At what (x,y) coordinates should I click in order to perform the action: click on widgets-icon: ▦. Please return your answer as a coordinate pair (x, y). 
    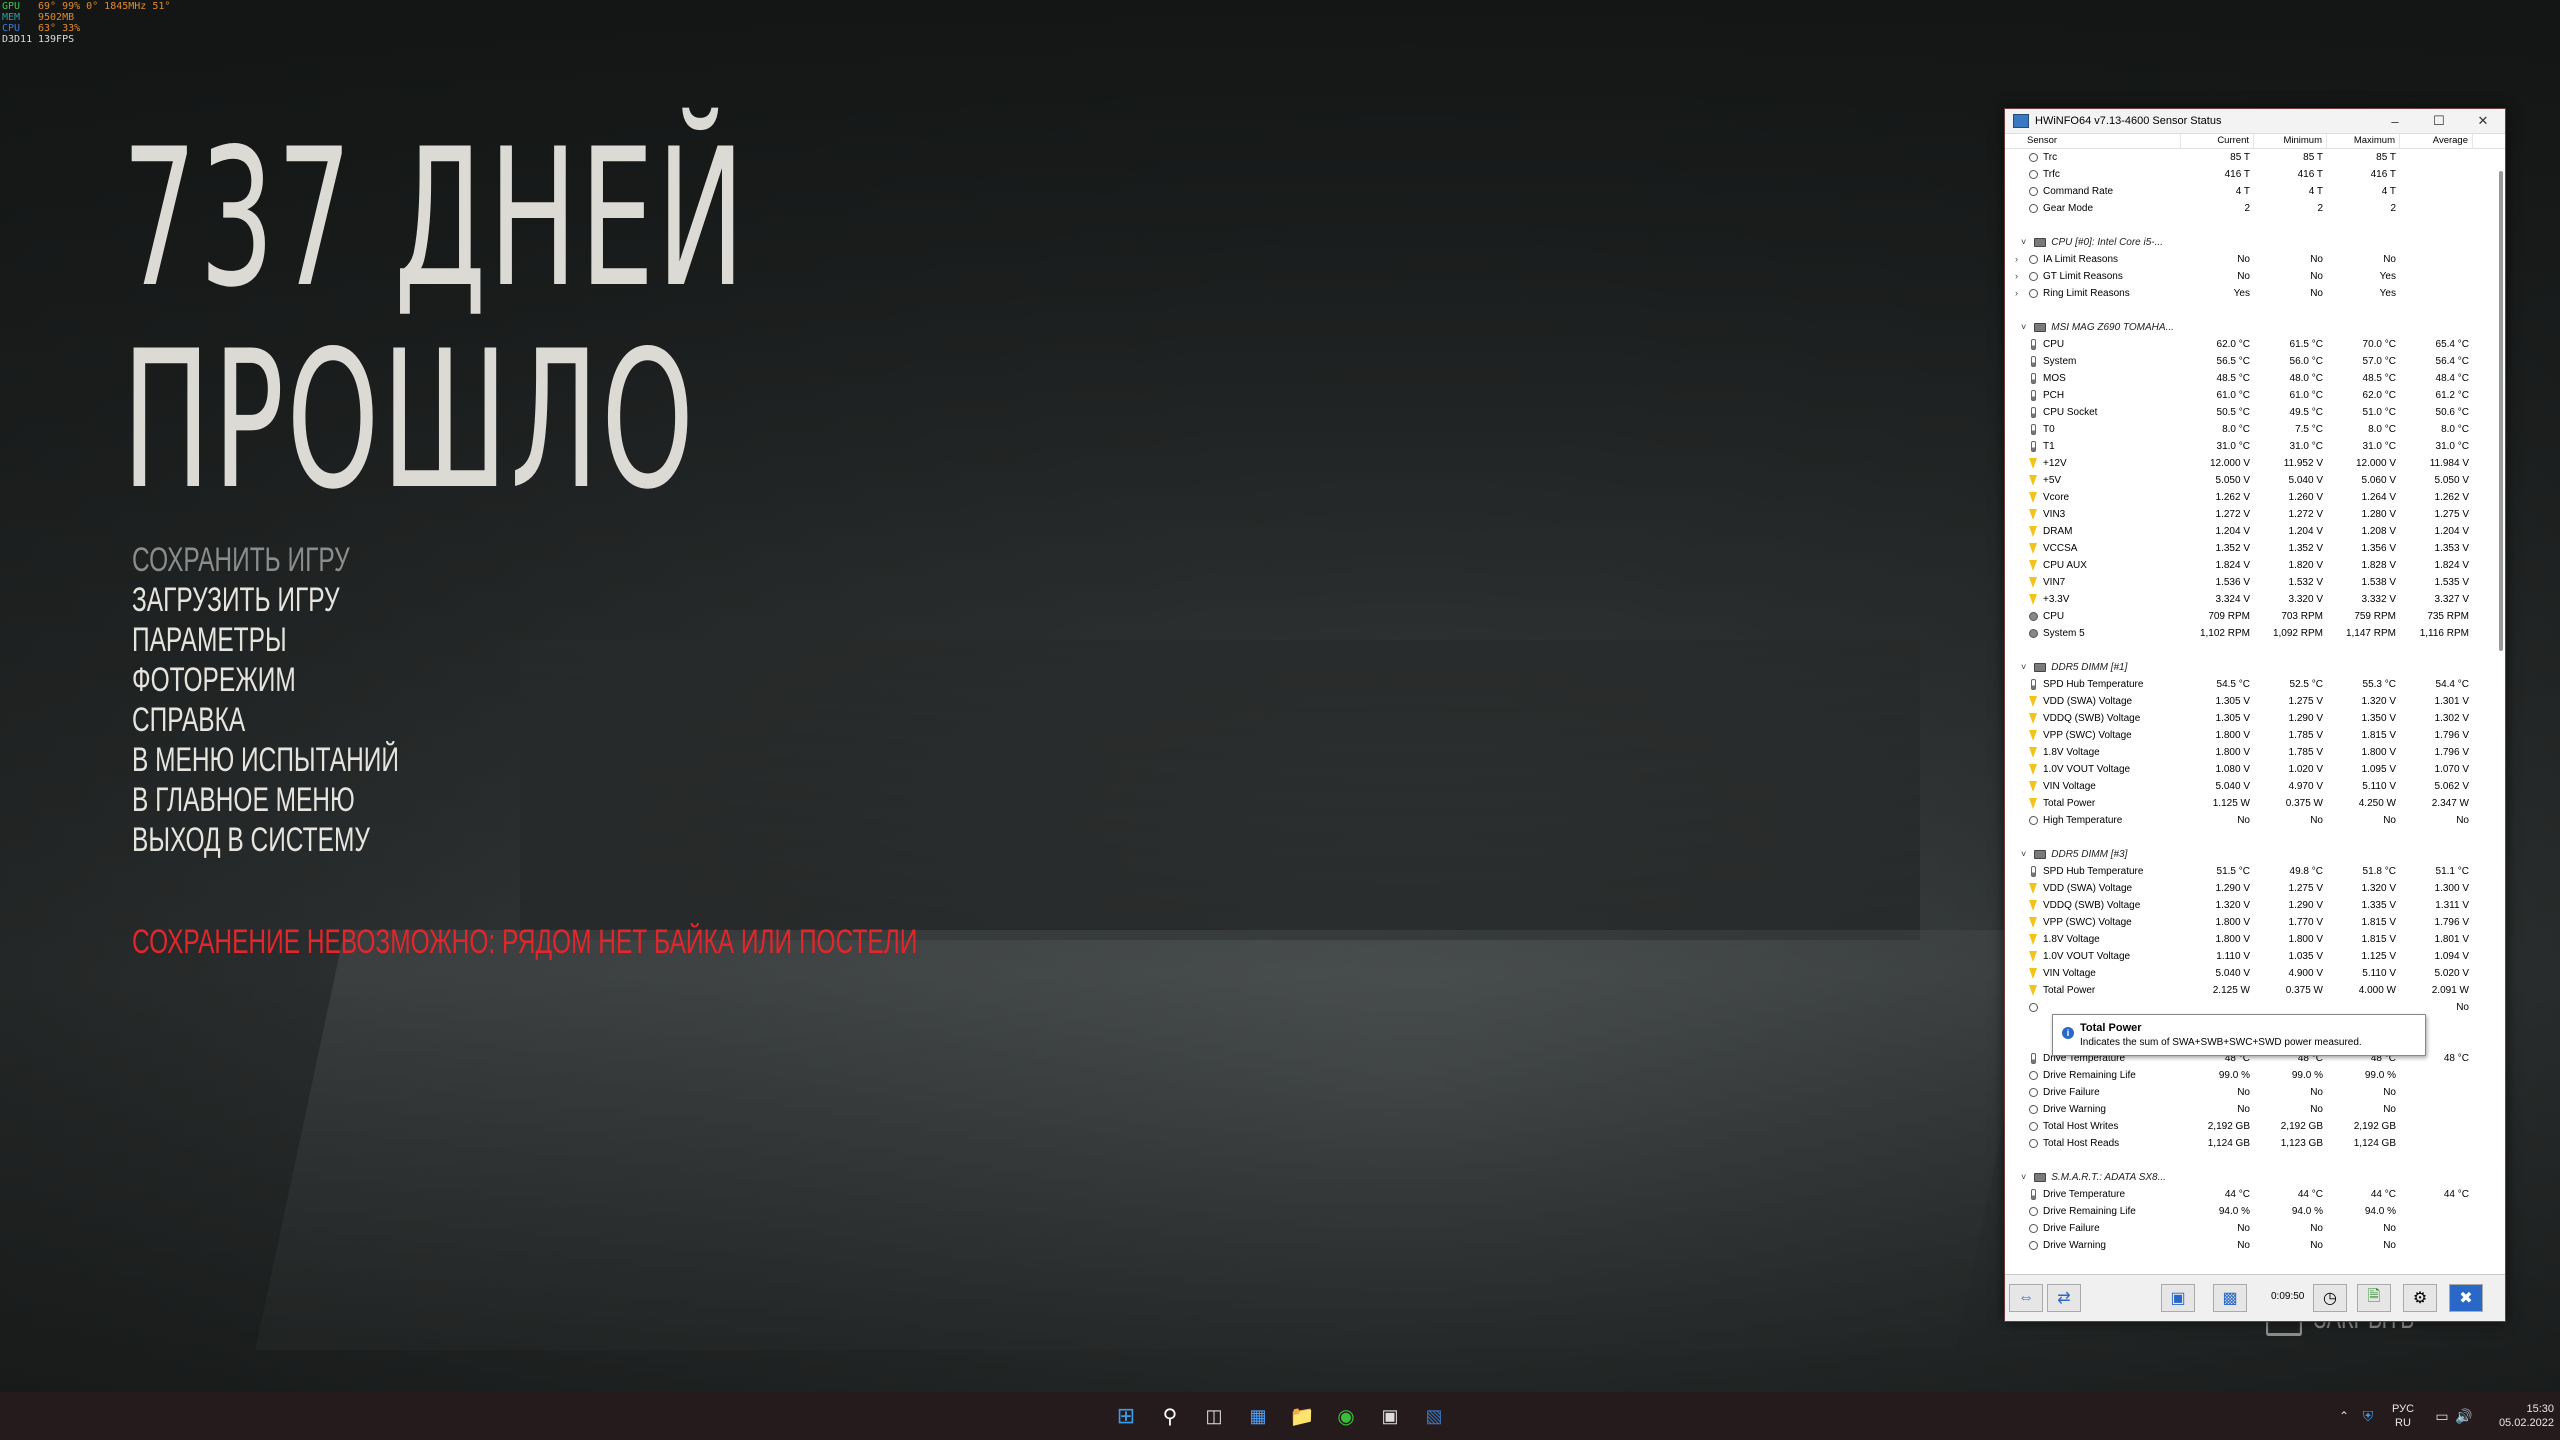
    Looking at the image, I should click on (1258, 1416).